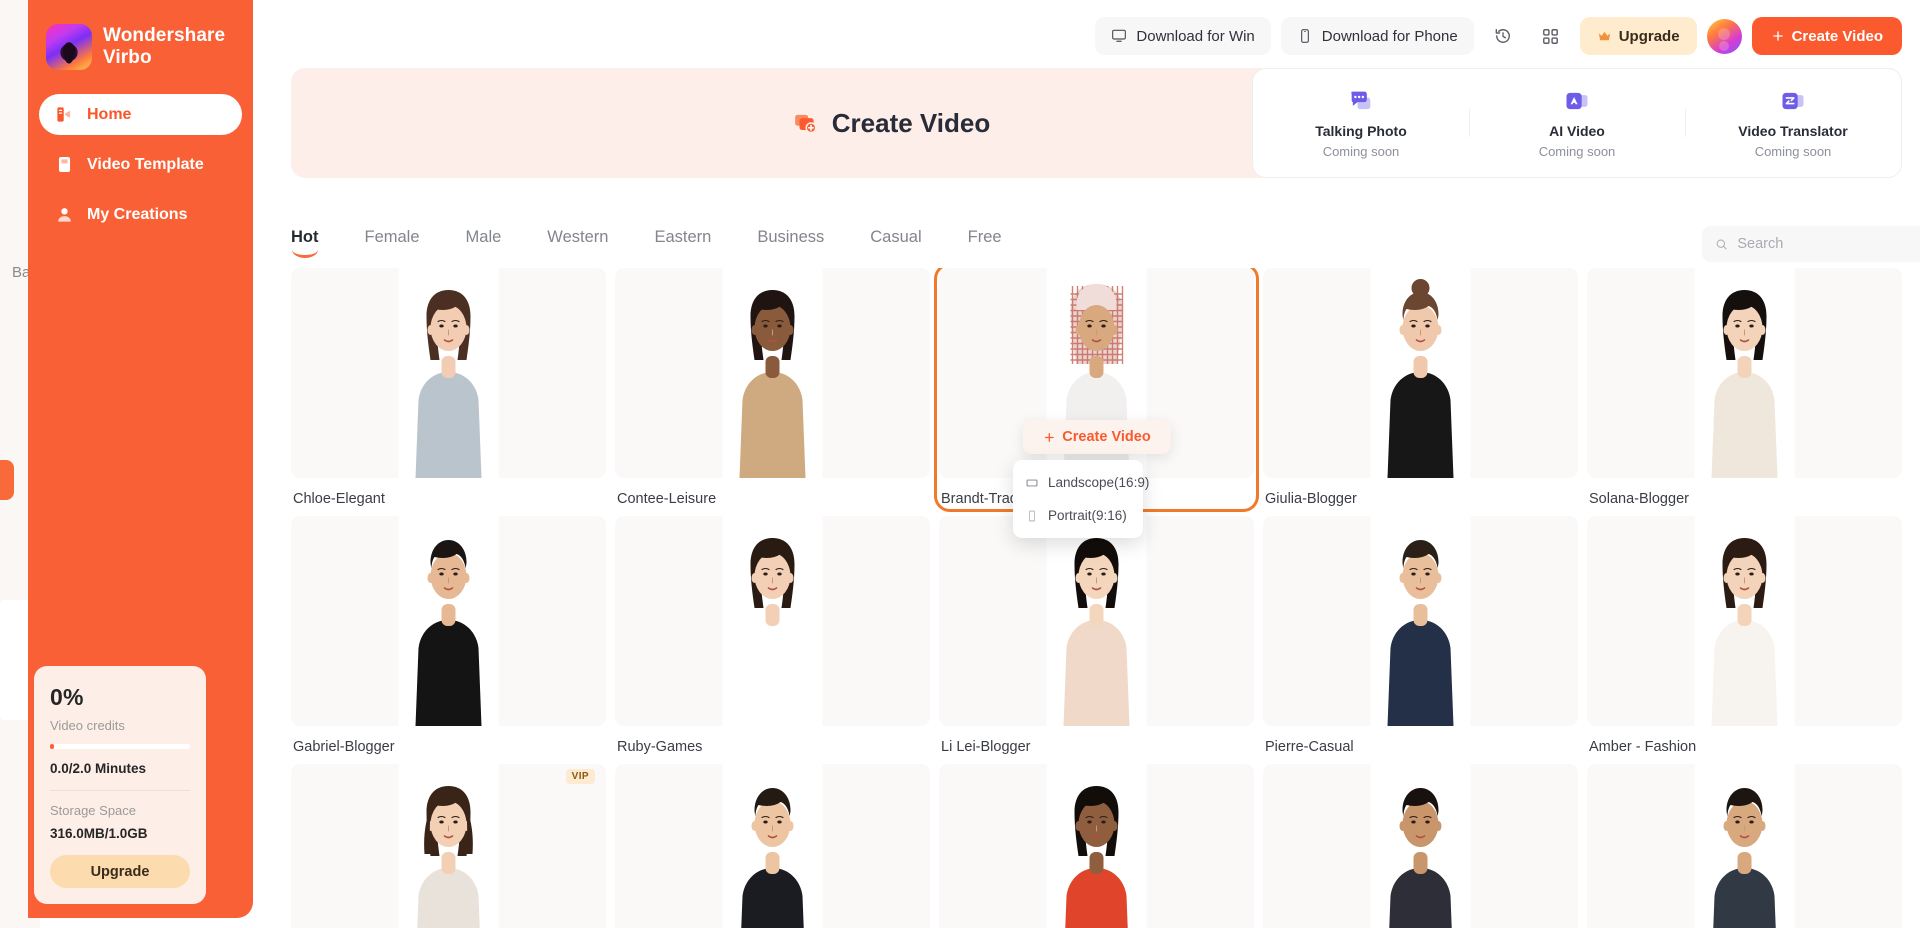 The image size is (1920, 928). I want to click on tab-casual: Casual, so click(908, 237).